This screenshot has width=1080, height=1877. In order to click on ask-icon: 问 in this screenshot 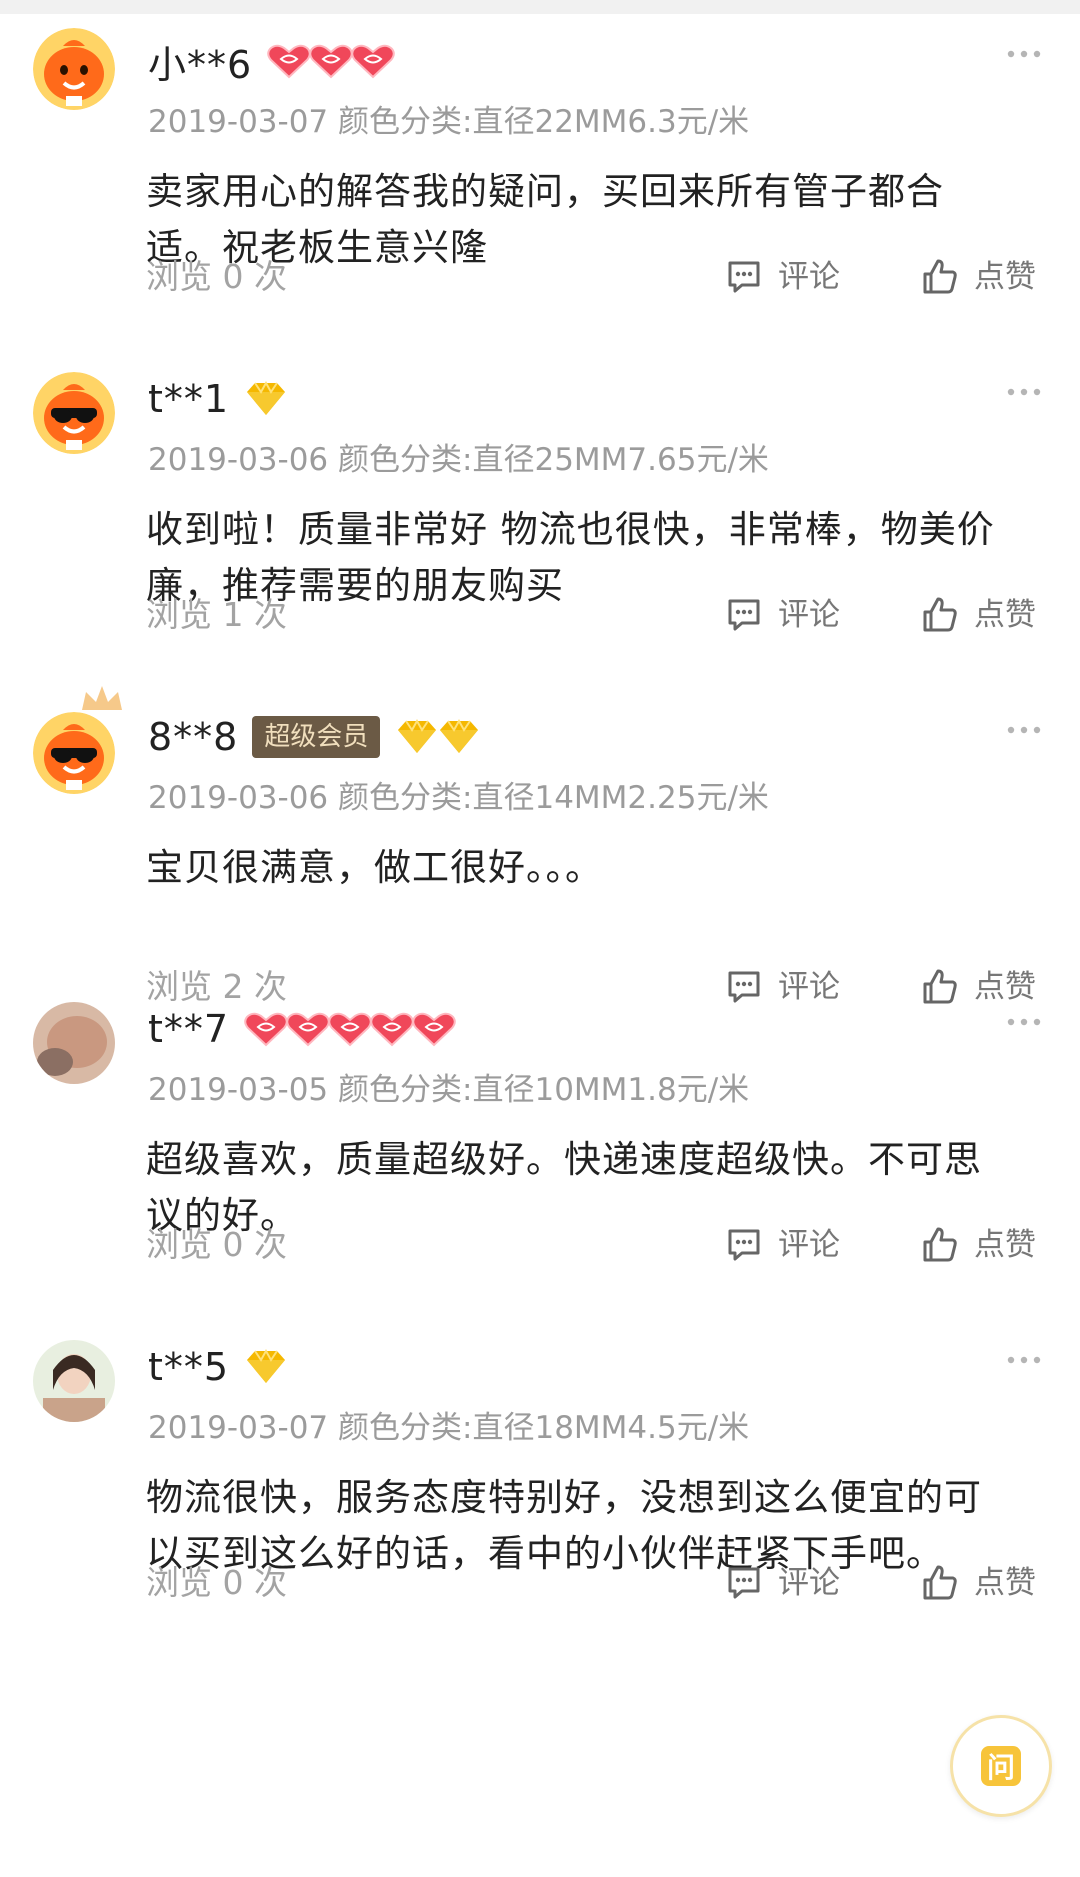, I will do `click(1001, 1766)`.